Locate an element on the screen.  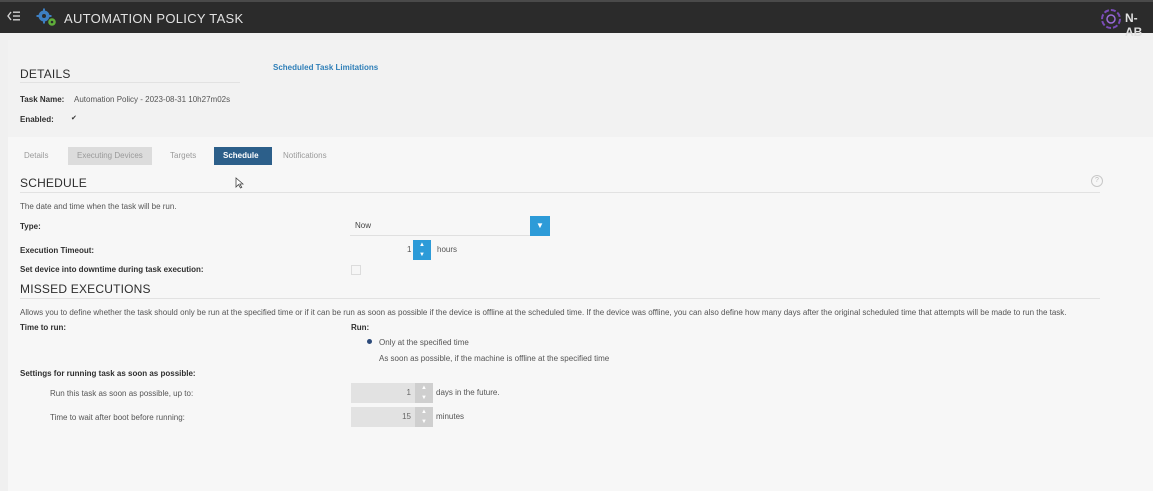
menu-icon-graphic is located at coordinates (13, 16).